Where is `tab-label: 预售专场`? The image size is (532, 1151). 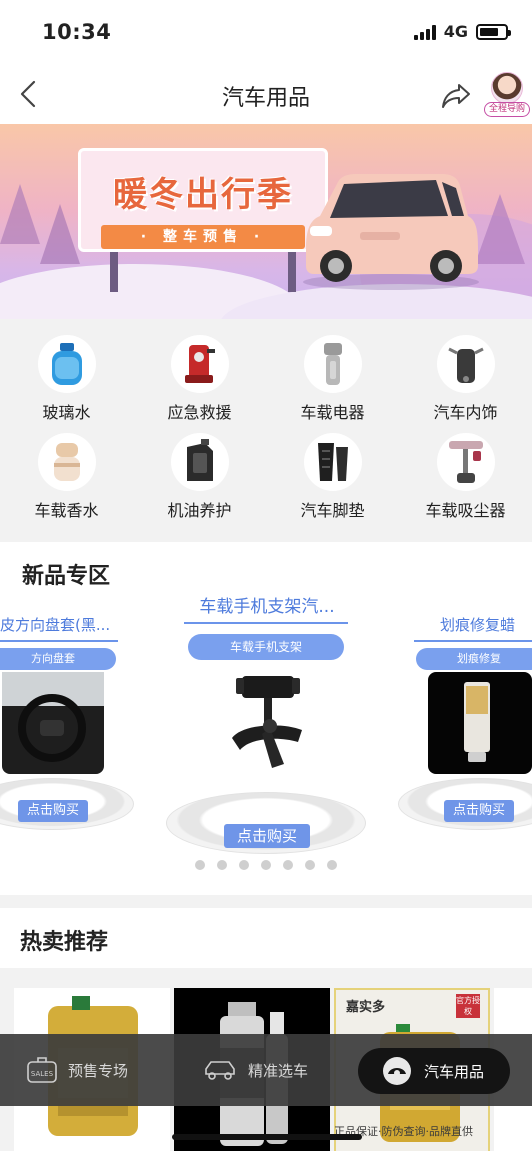
tab-label: 预售专场 is located at coordinates (98, 1070).